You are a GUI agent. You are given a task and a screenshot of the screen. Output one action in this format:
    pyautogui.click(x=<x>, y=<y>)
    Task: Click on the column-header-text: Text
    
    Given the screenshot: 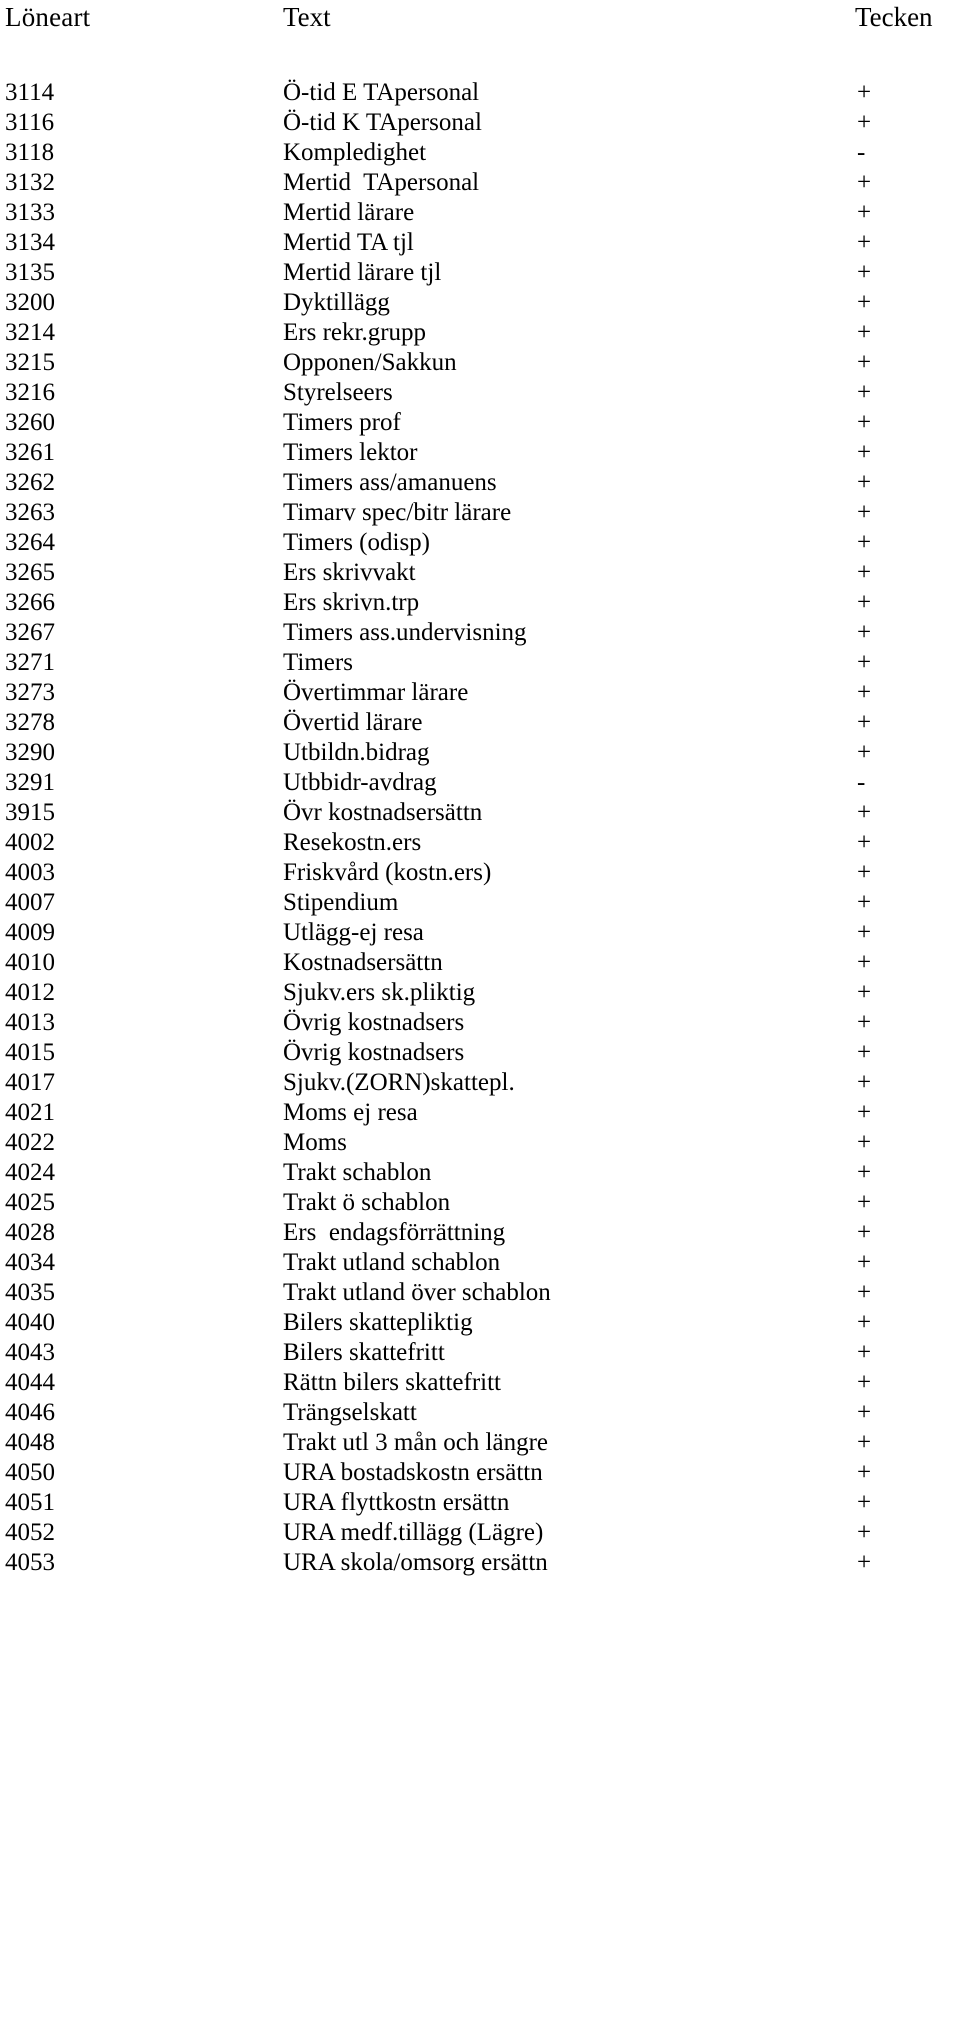 What is the action you would take?
    pyautogui.click(x=307, y=17)
    